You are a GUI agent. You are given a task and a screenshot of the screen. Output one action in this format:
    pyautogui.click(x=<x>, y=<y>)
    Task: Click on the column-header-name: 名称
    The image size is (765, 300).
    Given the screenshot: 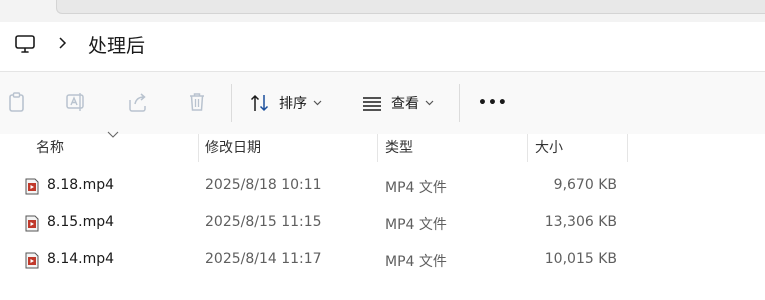 What is the action you would take?
    pyautogui.click(x=50, y=147)
    